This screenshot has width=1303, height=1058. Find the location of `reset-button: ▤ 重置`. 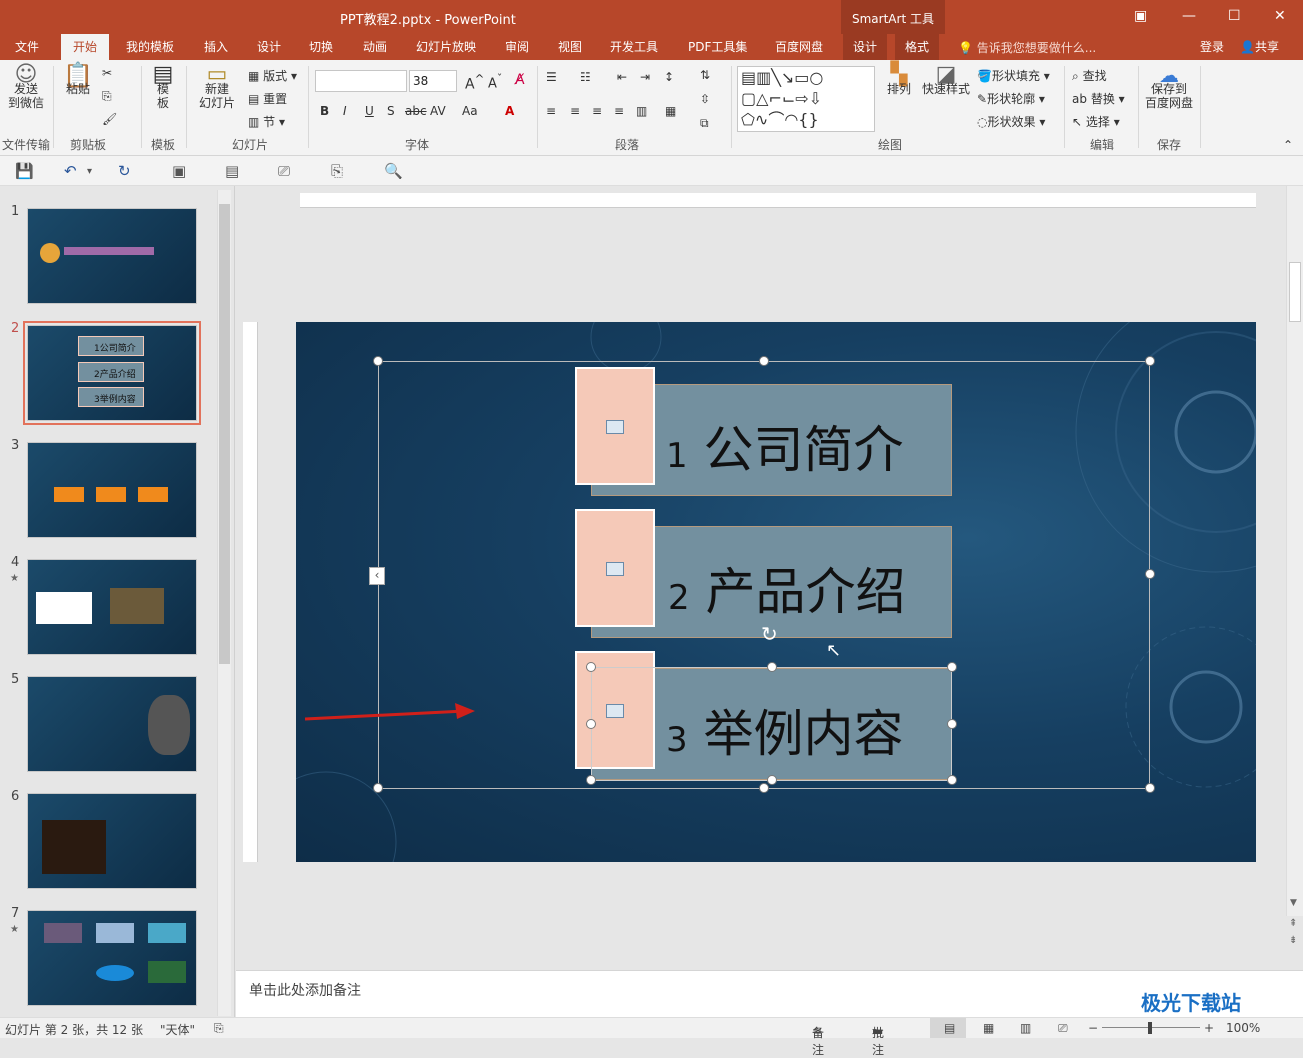

reset-button: ▤ 重置 is located at coordinates (267, 98).